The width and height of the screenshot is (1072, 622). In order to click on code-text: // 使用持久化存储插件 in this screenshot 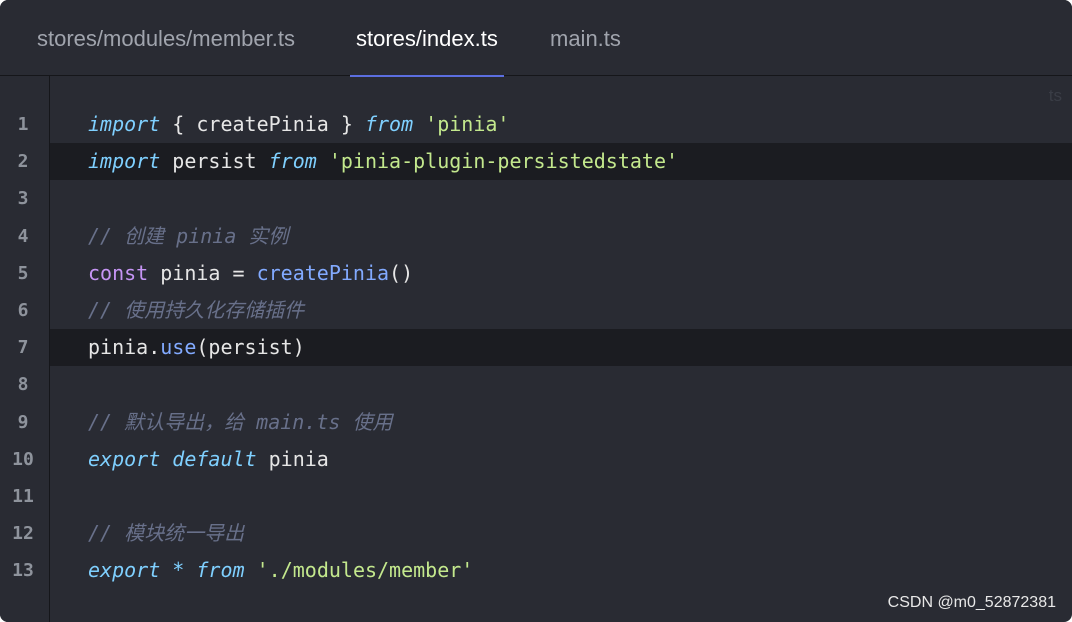, I will do `click(196, 310)`.